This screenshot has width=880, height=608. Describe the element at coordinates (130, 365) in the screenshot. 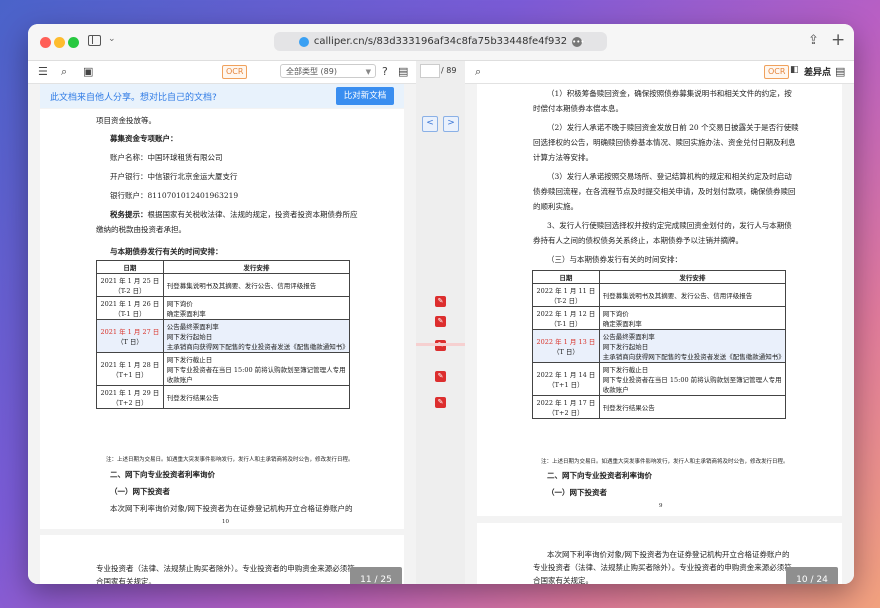

I see `date-cell: 2021 年 1 月 28 日` at that location.